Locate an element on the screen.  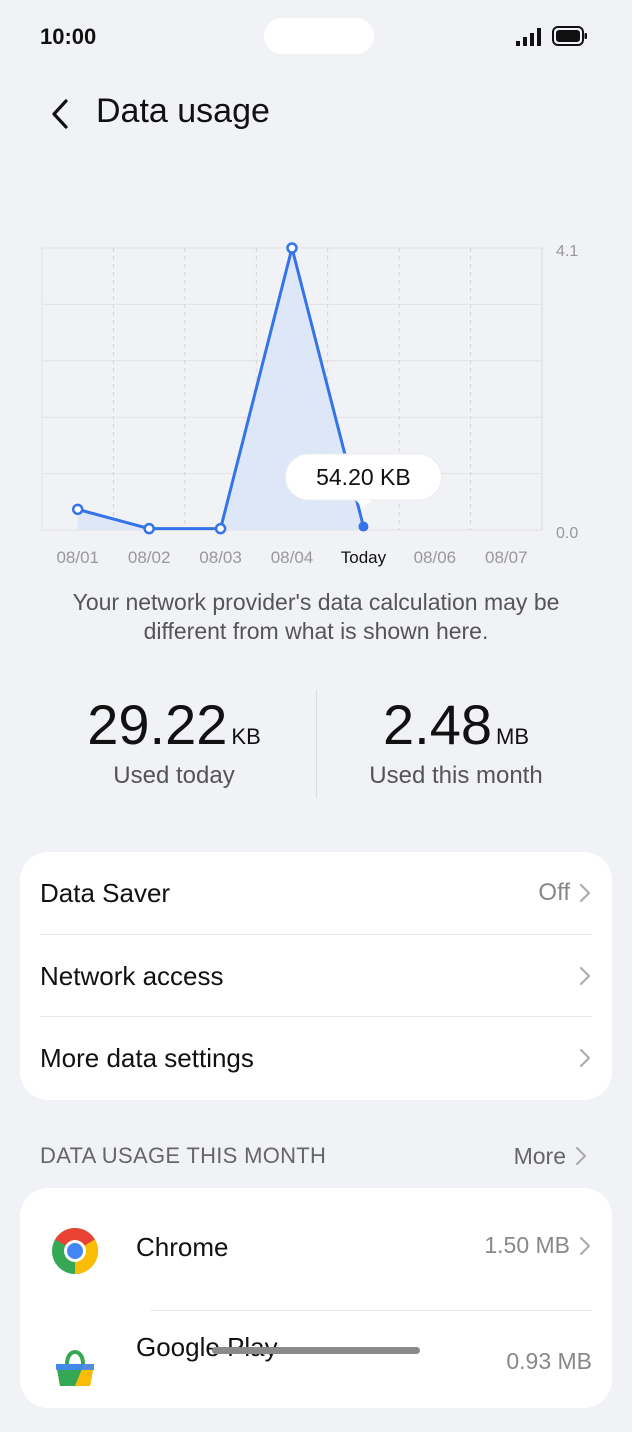
stat-today-unit: KB is located at coordinates (246, 736).